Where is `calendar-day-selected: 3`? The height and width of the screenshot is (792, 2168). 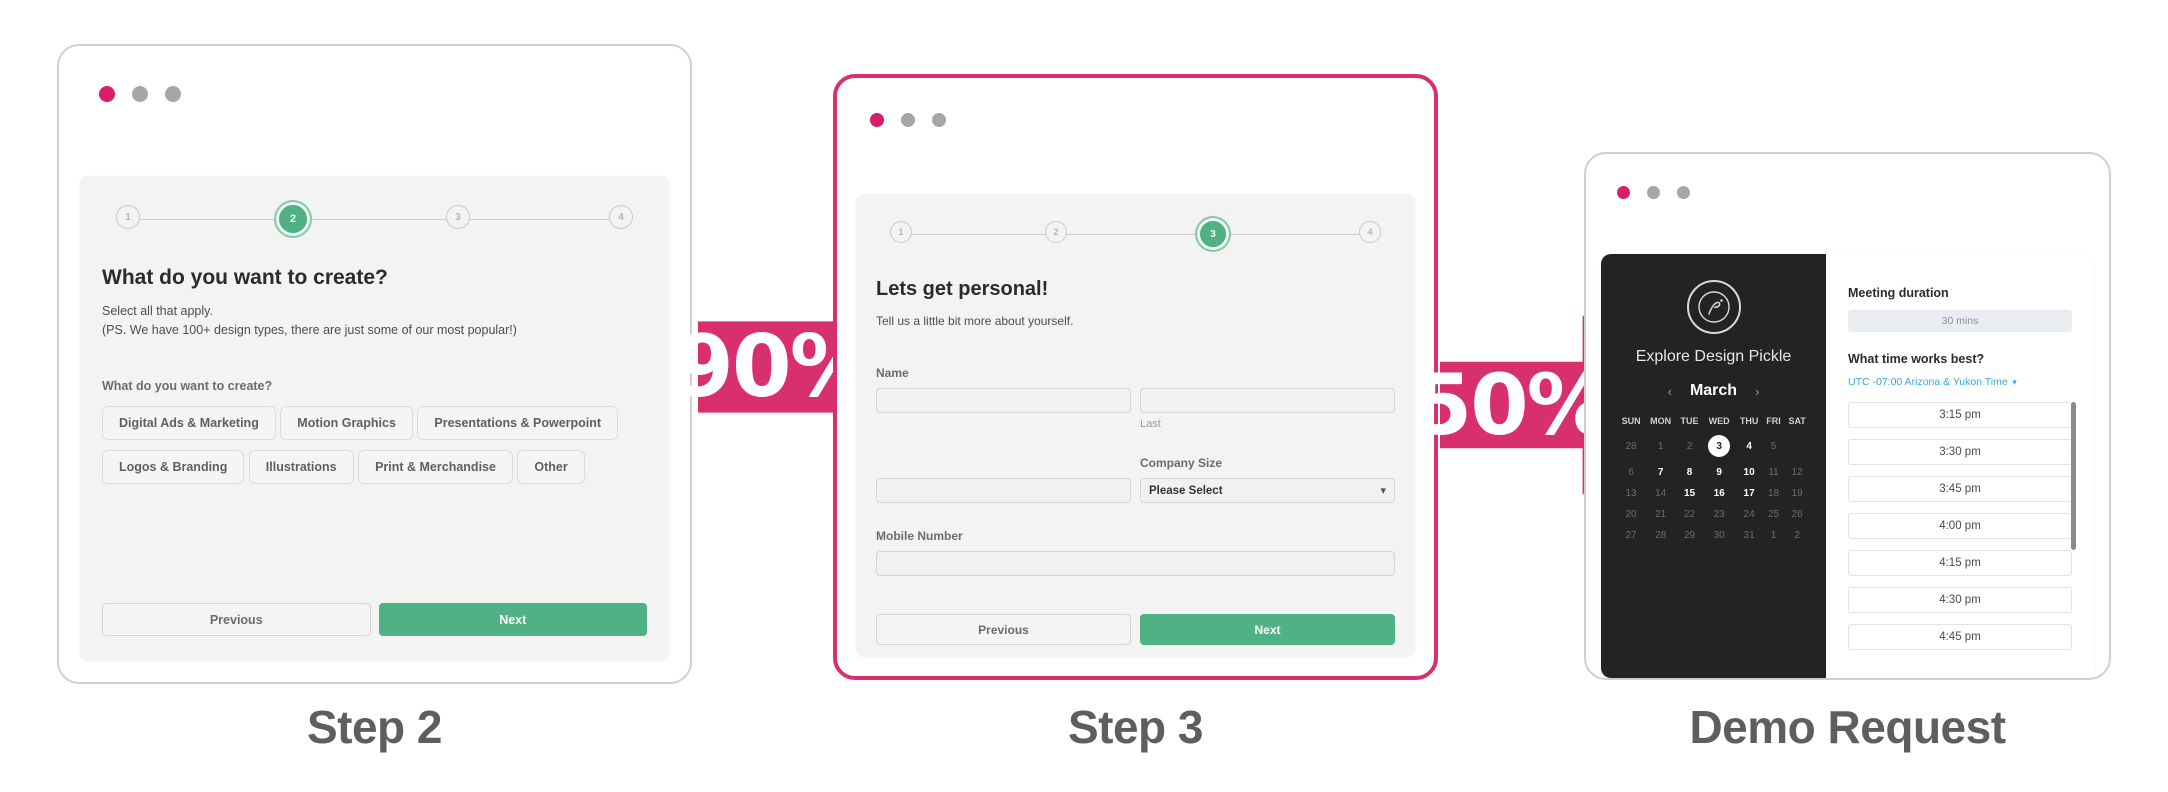
calendar-day-selected: 3 is located at coordinates (1719, 446).